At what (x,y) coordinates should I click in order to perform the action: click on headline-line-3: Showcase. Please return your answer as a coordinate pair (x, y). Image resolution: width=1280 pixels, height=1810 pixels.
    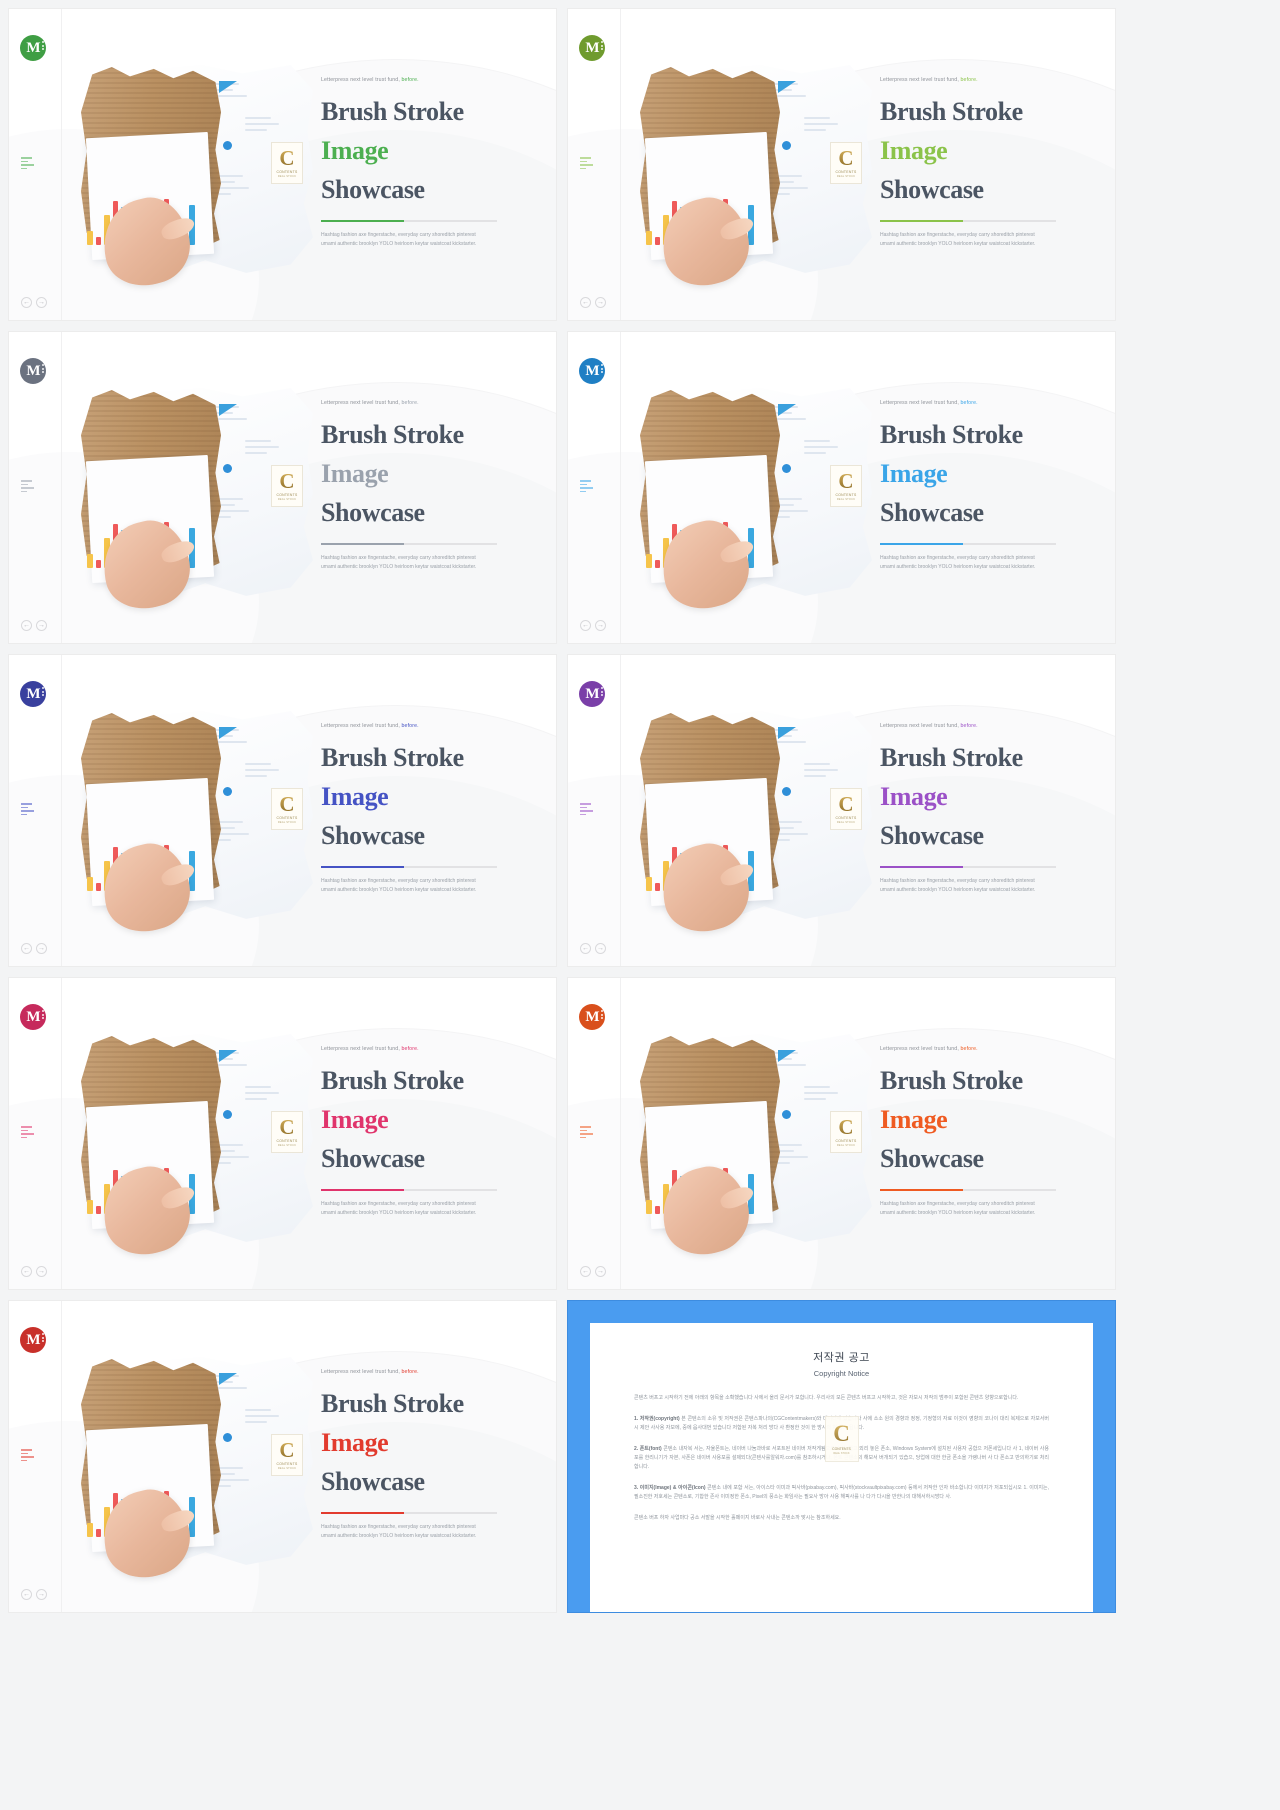
    Looking at the image, I should click on (373, 835).